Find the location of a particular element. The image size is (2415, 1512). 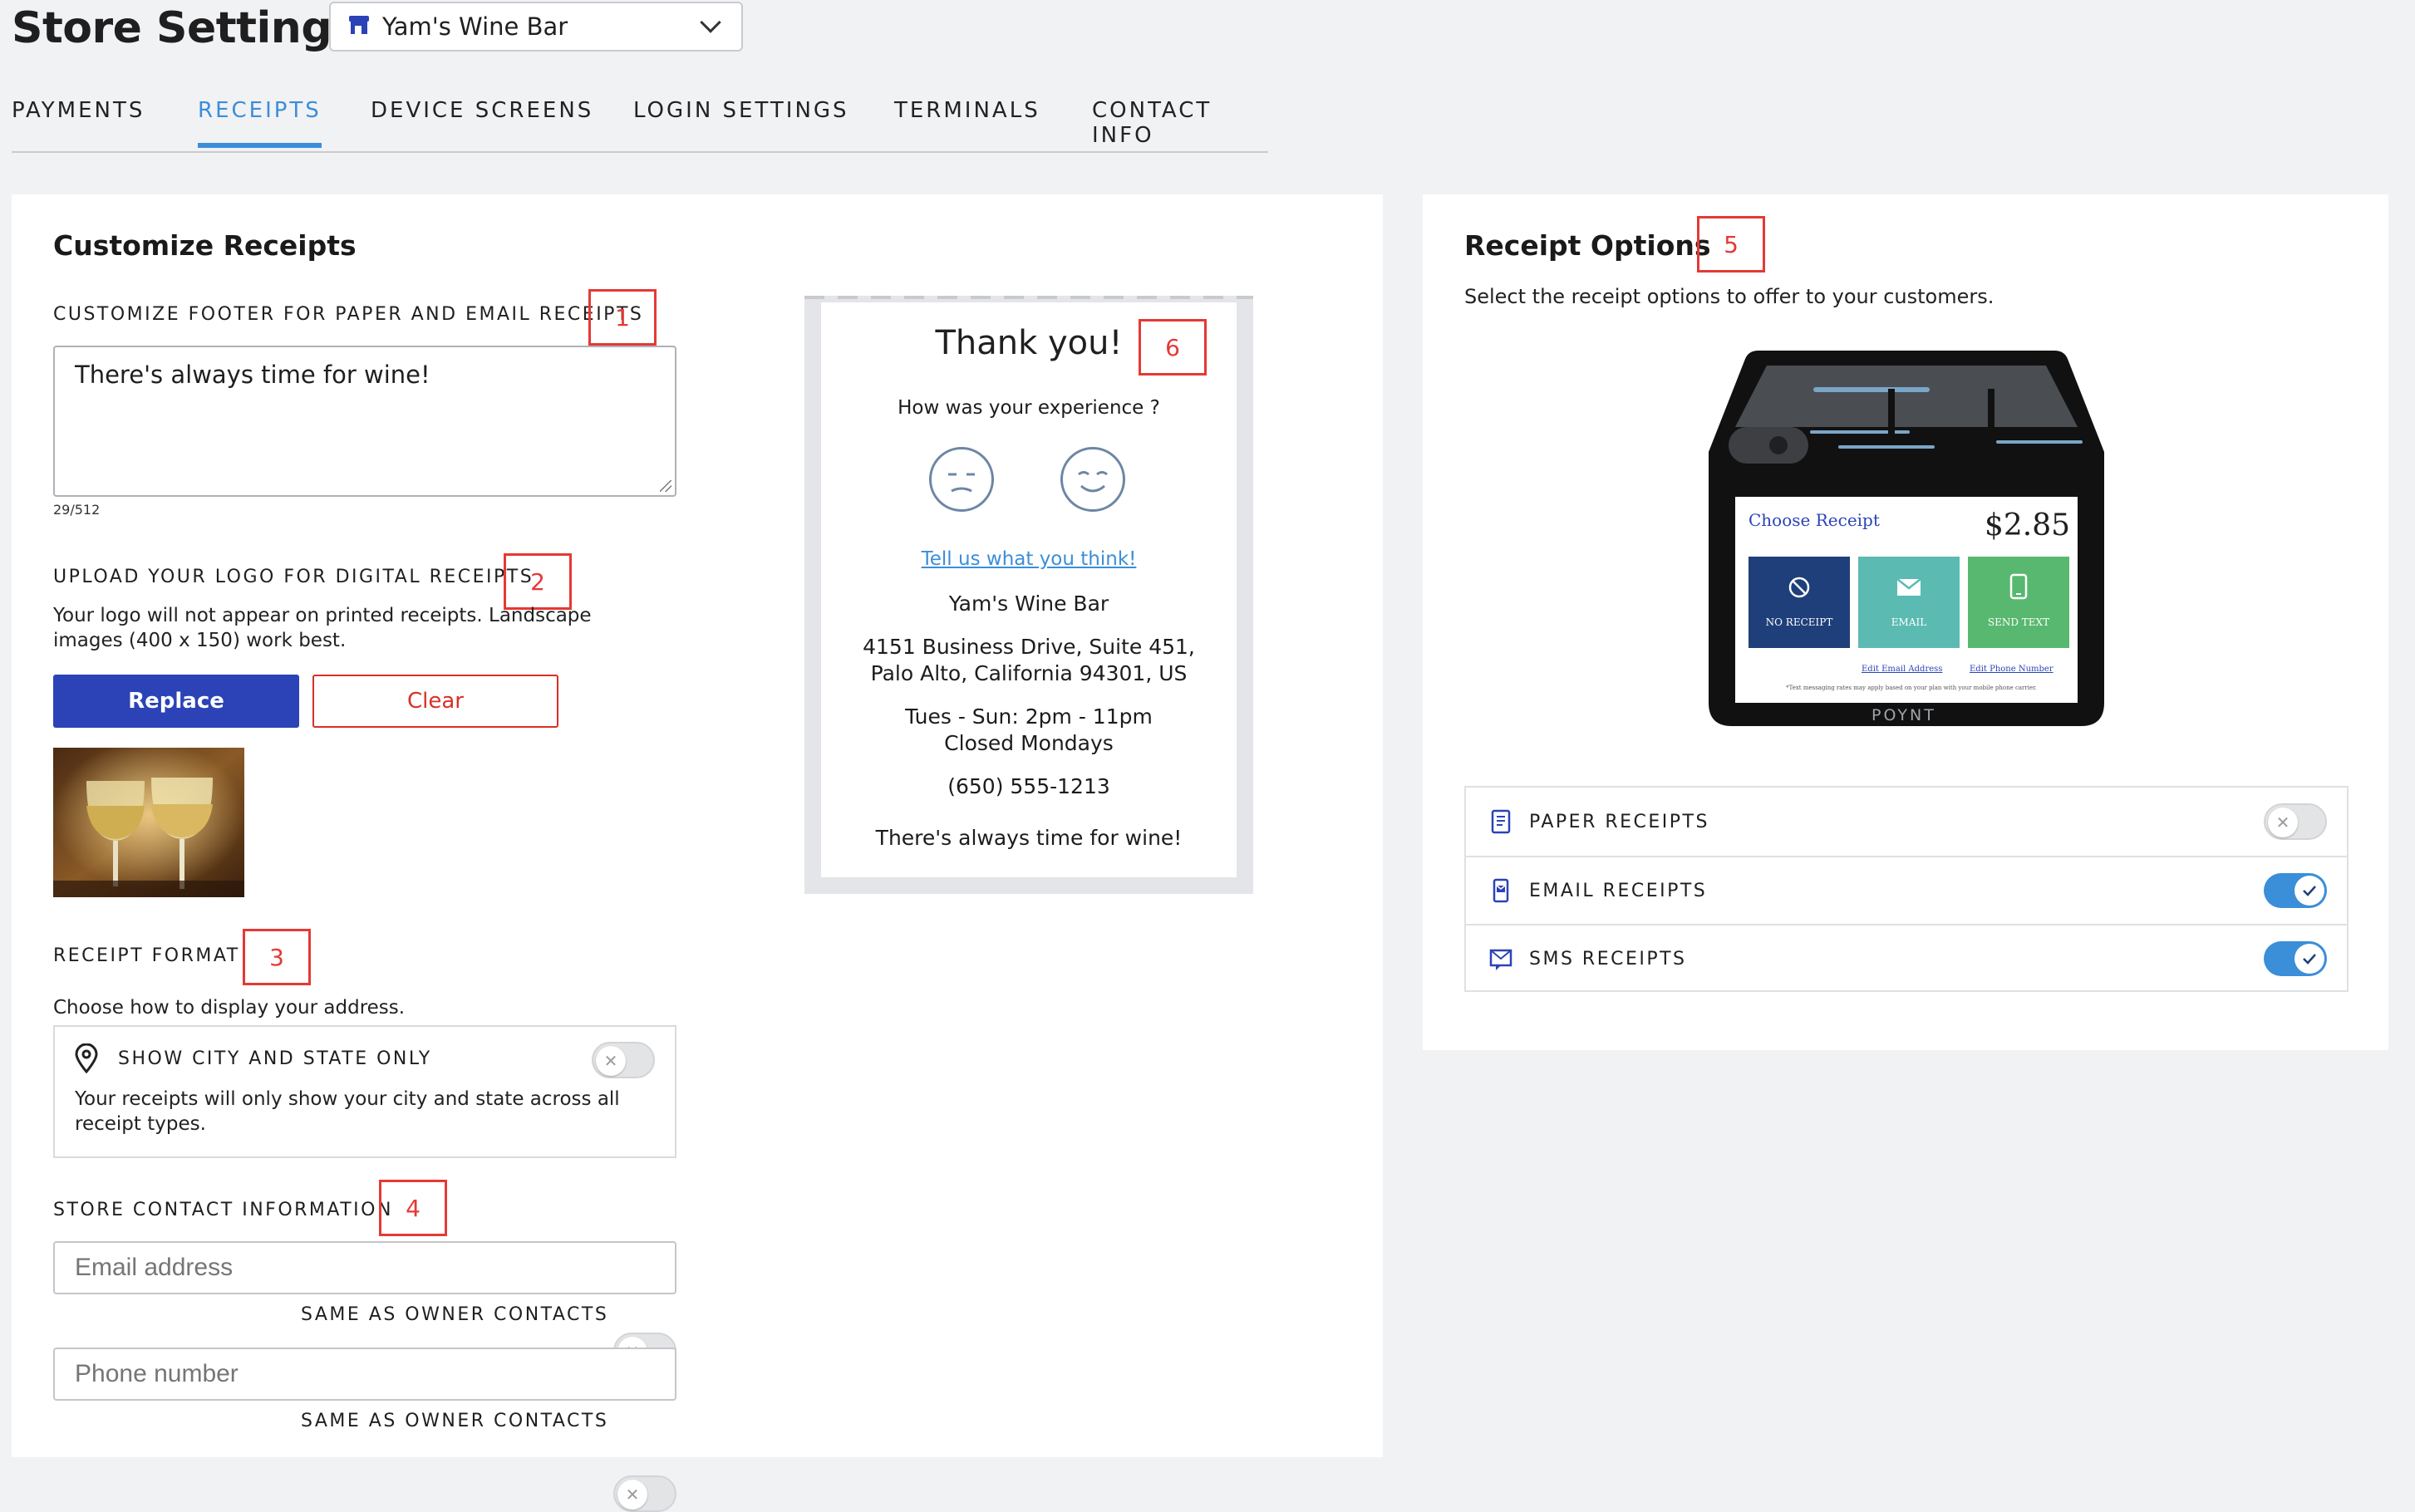

preview-address-line1: 4151 Business Drive, Suite 451, is located at coordinates (1029, 647).